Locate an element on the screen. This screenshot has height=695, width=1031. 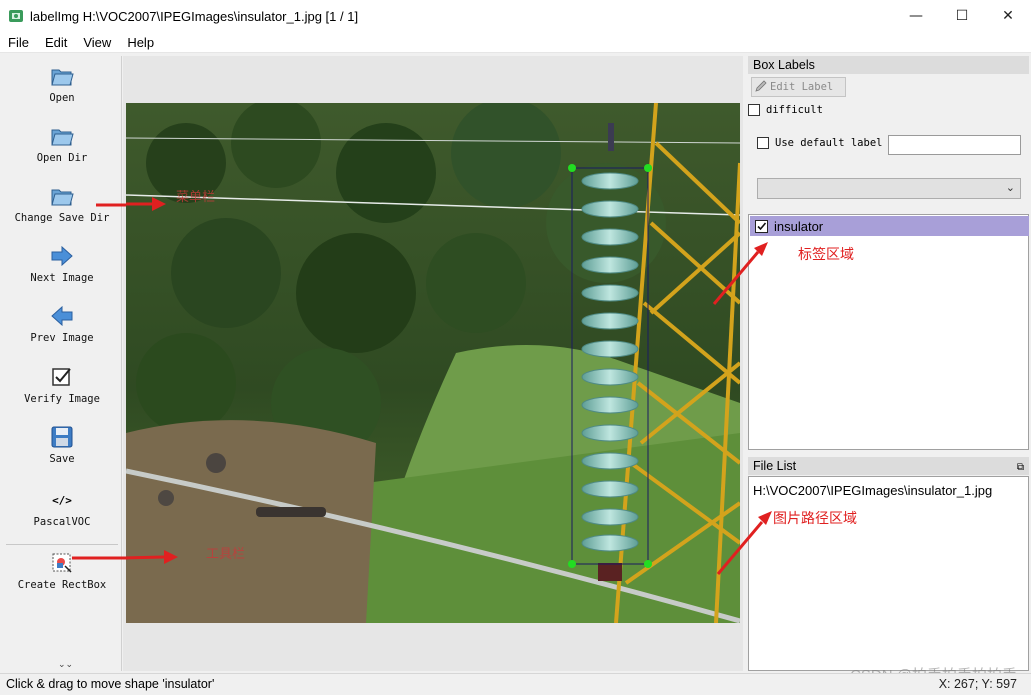
checkbox-check-icon is located at coordinates (62, 377).